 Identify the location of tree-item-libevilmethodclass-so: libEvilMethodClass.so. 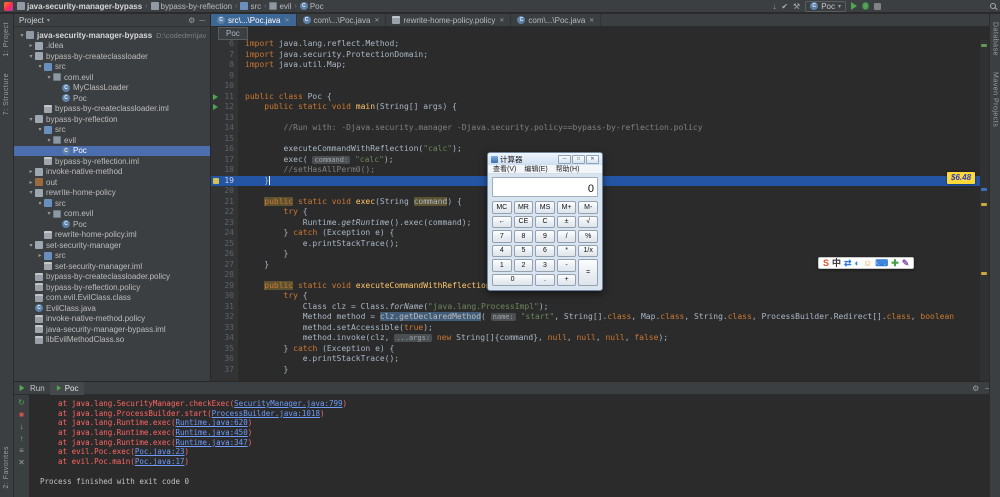
(112, 340).